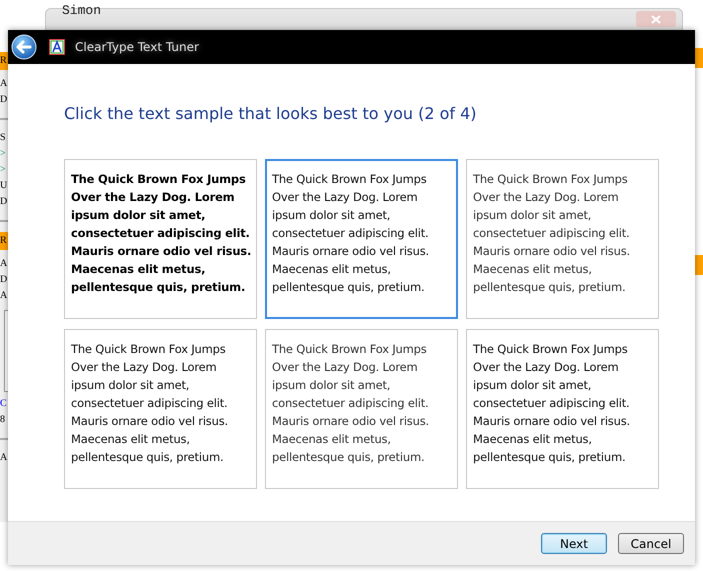 Image resolution: width=703 pixels, height=571 pixels. What do you see at coordinates (656, 19) in the screenshot?
I see `close-icon` at bounding box center [656, 19].